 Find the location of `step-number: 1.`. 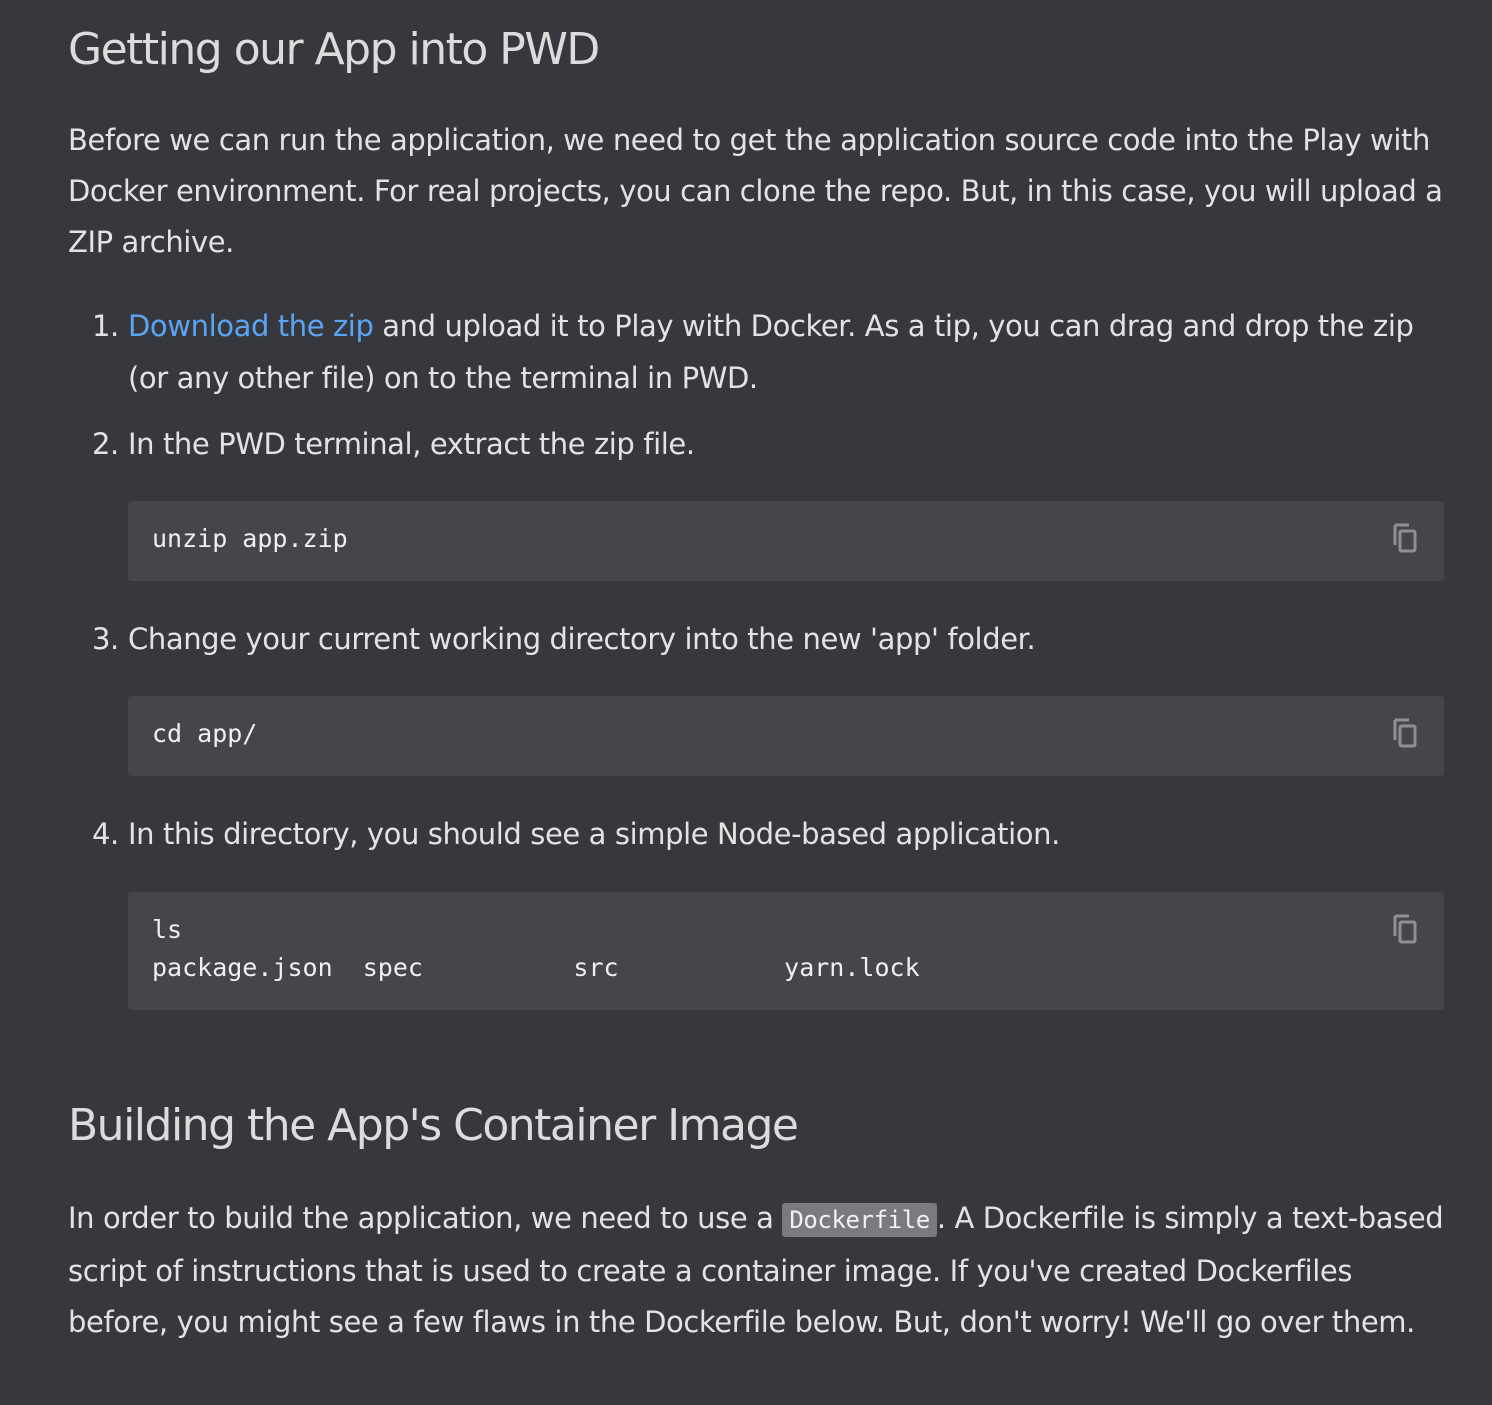

step-number: 1. is located at coordinates (105, 326).